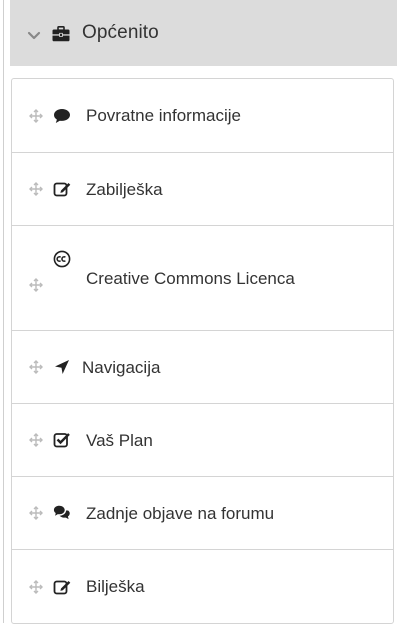 The image size is (397, 624). What do you see at coordinates (124, 189) in the screenshot?
I see `block-label: Zabilješka` at bounding box center [124, 189].